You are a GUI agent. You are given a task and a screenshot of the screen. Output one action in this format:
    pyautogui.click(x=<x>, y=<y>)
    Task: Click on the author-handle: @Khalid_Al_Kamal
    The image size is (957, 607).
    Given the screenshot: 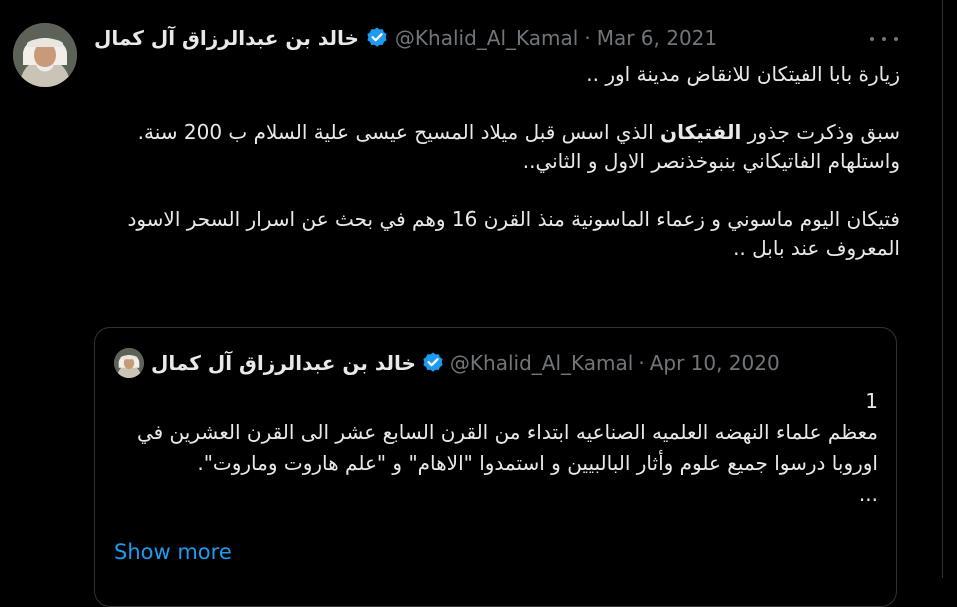 What is the action you would take?
    pyautogui.click(x=486, y=38)
    